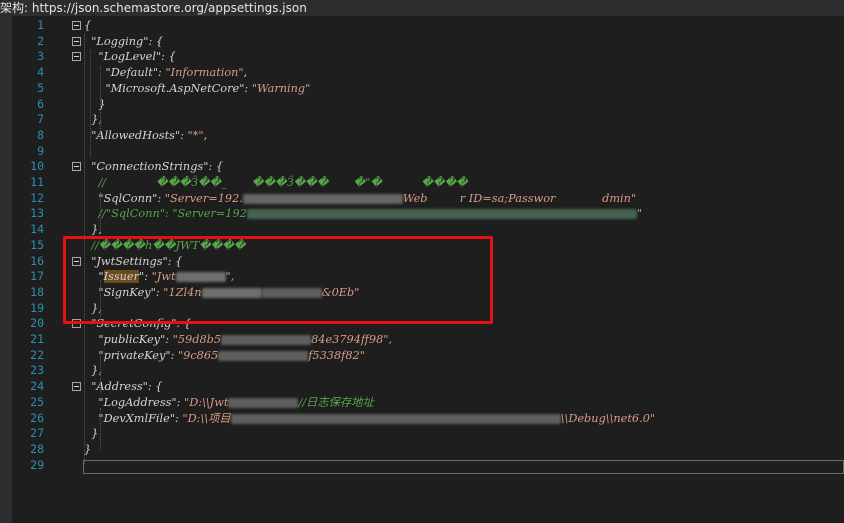  I want to click on code-line: "privateKey": "9c865 f5338f82", so click(224, 356).